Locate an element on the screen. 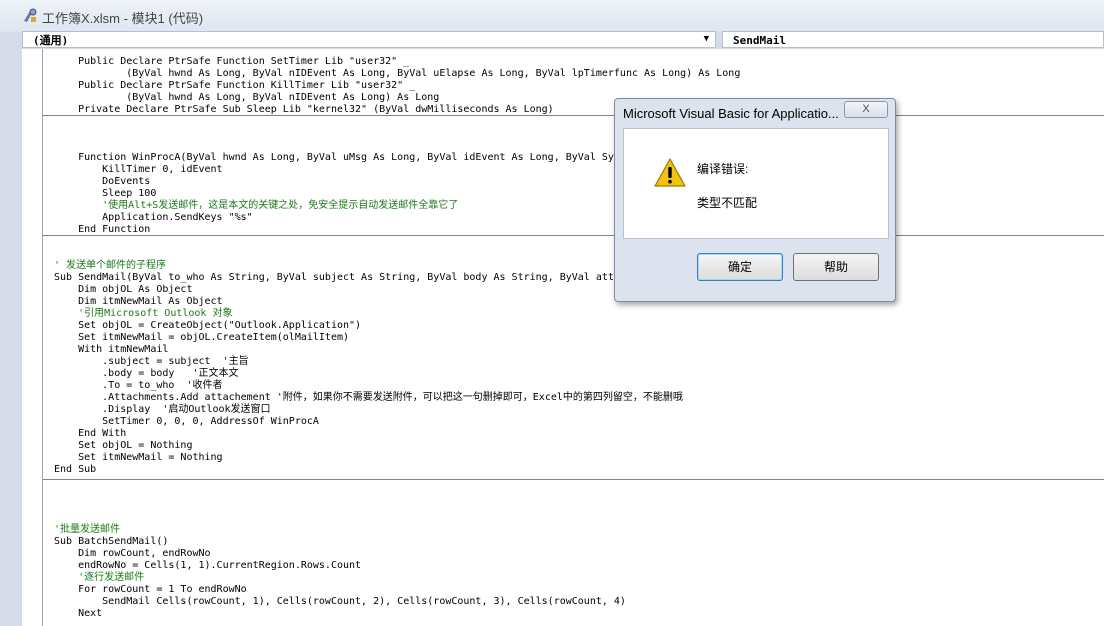  ok-button: 确定 is located at coordinates (740, 267).